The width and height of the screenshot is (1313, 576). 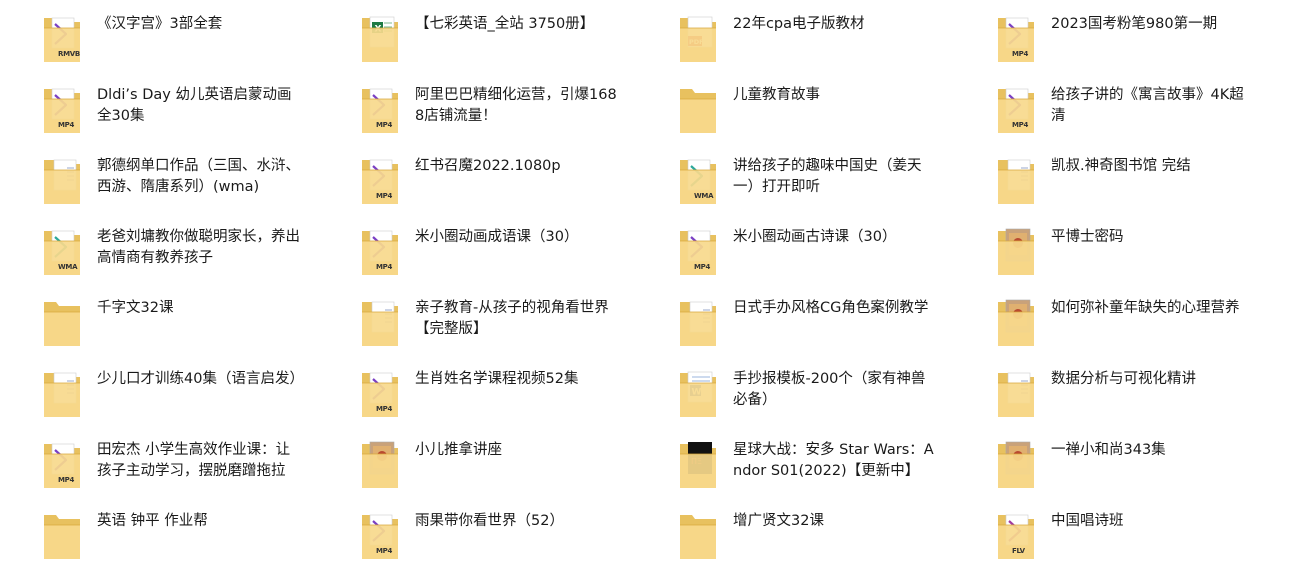 I want to click on folder-item: 如何弥补童年缺失的心理营养, so click(x=1104, y=324).